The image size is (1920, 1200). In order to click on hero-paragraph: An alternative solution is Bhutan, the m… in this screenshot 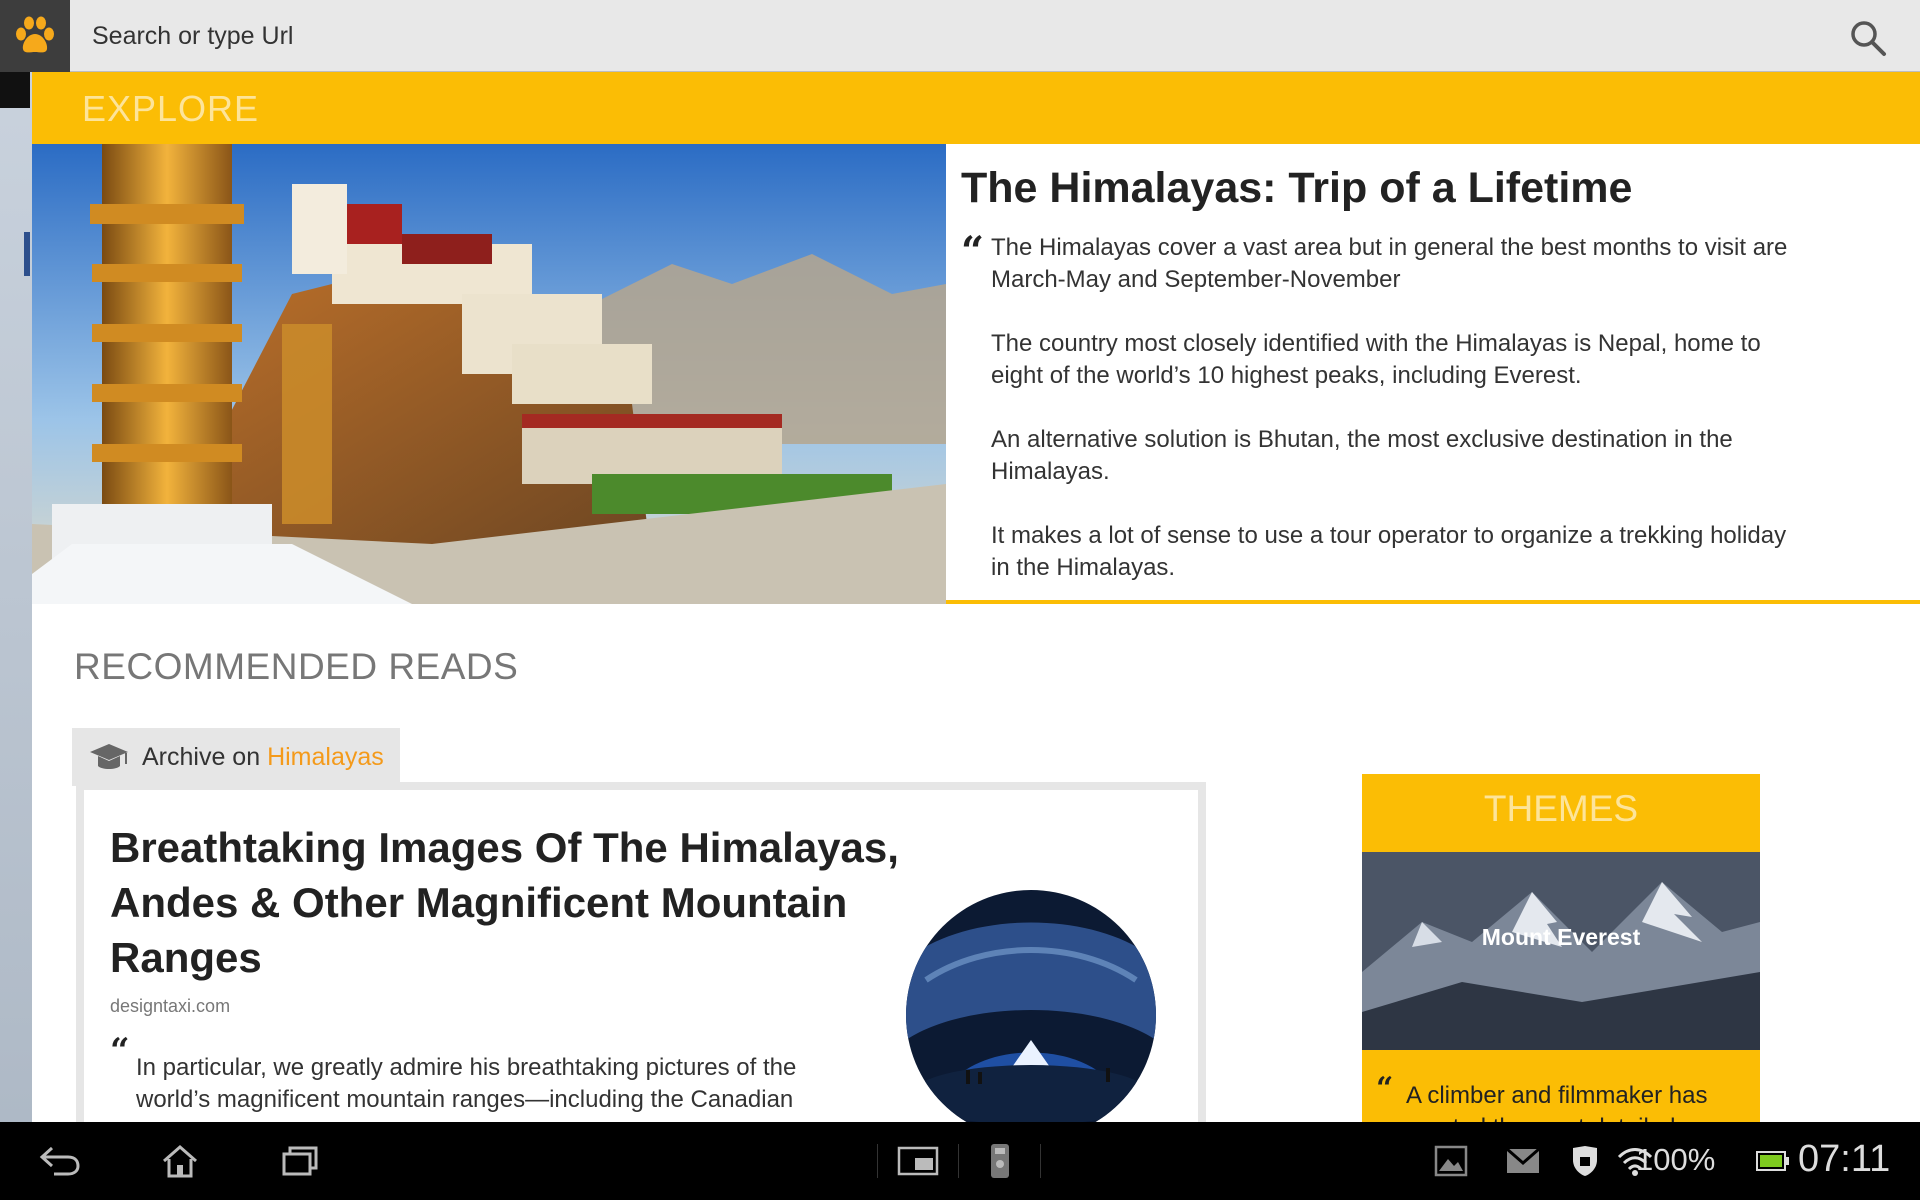, I will do `click(1362, 455)`.